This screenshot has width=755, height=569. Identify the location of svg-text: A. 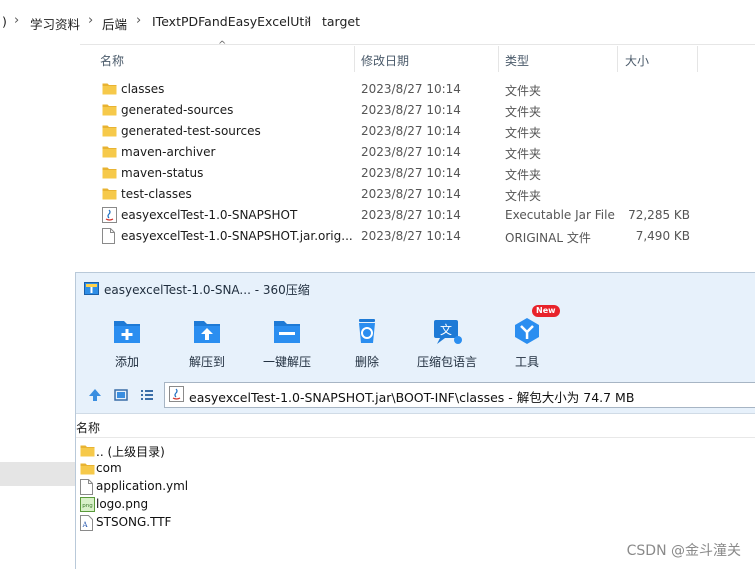
(84, 525).